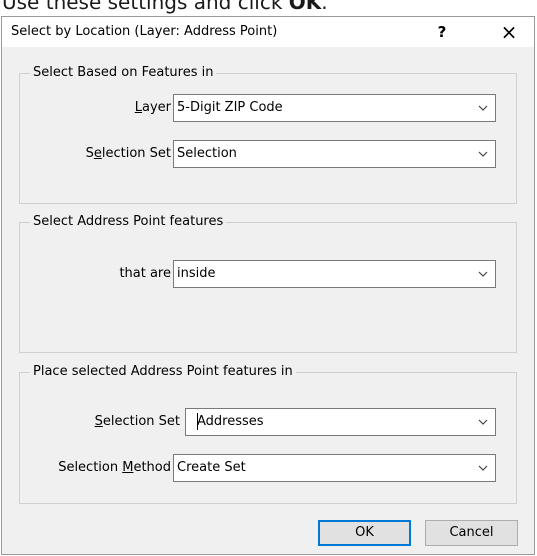  What do you see at coordinates (364, 533) in the screenshot?
I see `ok-button: OK` at bounding box center [364, 533].